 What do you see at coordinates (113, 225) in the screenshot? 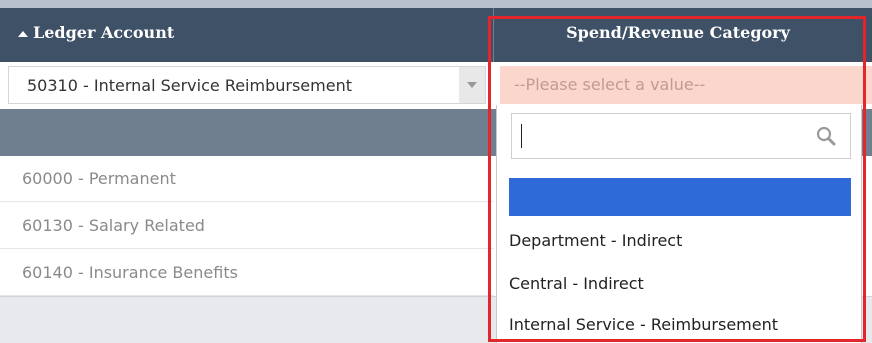
I see `ledger-option-label: 60130 - Salary Related` at bounding box center [113, 225].